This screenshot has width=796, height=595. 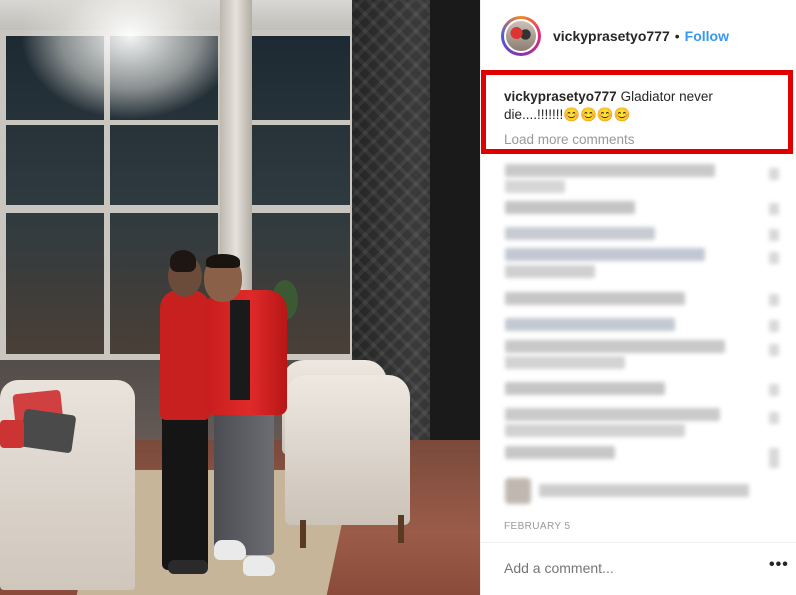 I want to click on header-username: vickyprasetyo777, so click(x=611, y=36).